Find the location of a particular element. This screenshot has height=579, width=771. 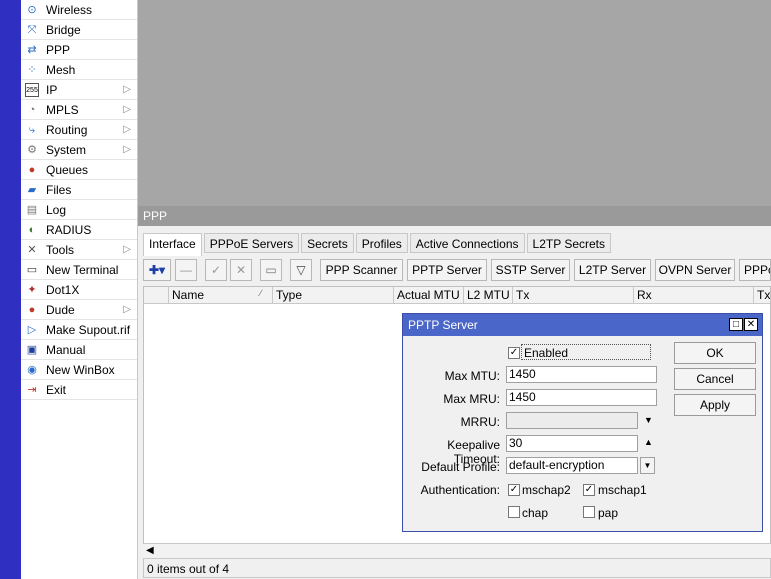

disable-button: ✕ is located at coordinates (241, 270).